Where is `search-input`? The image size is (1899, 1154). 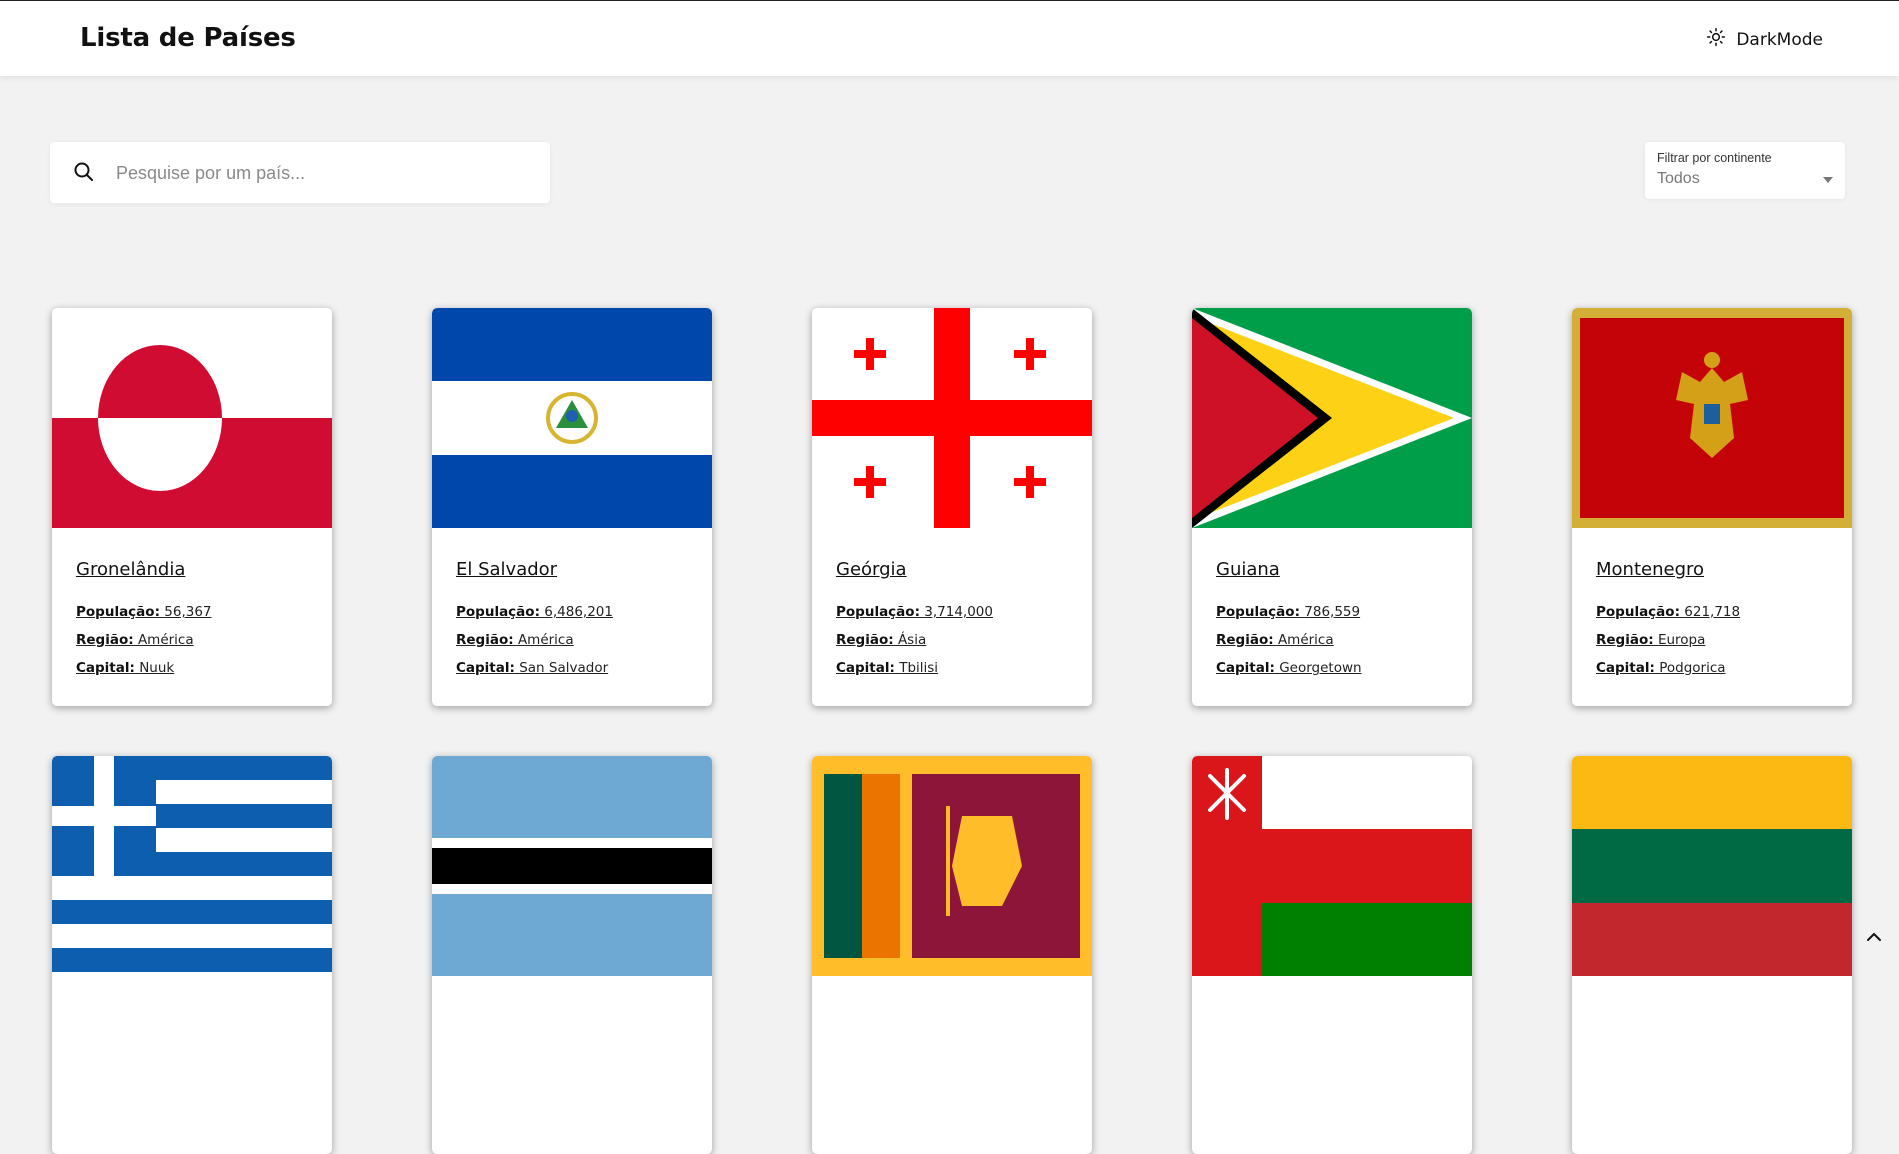 search-input is located at coordinates (326, 173).